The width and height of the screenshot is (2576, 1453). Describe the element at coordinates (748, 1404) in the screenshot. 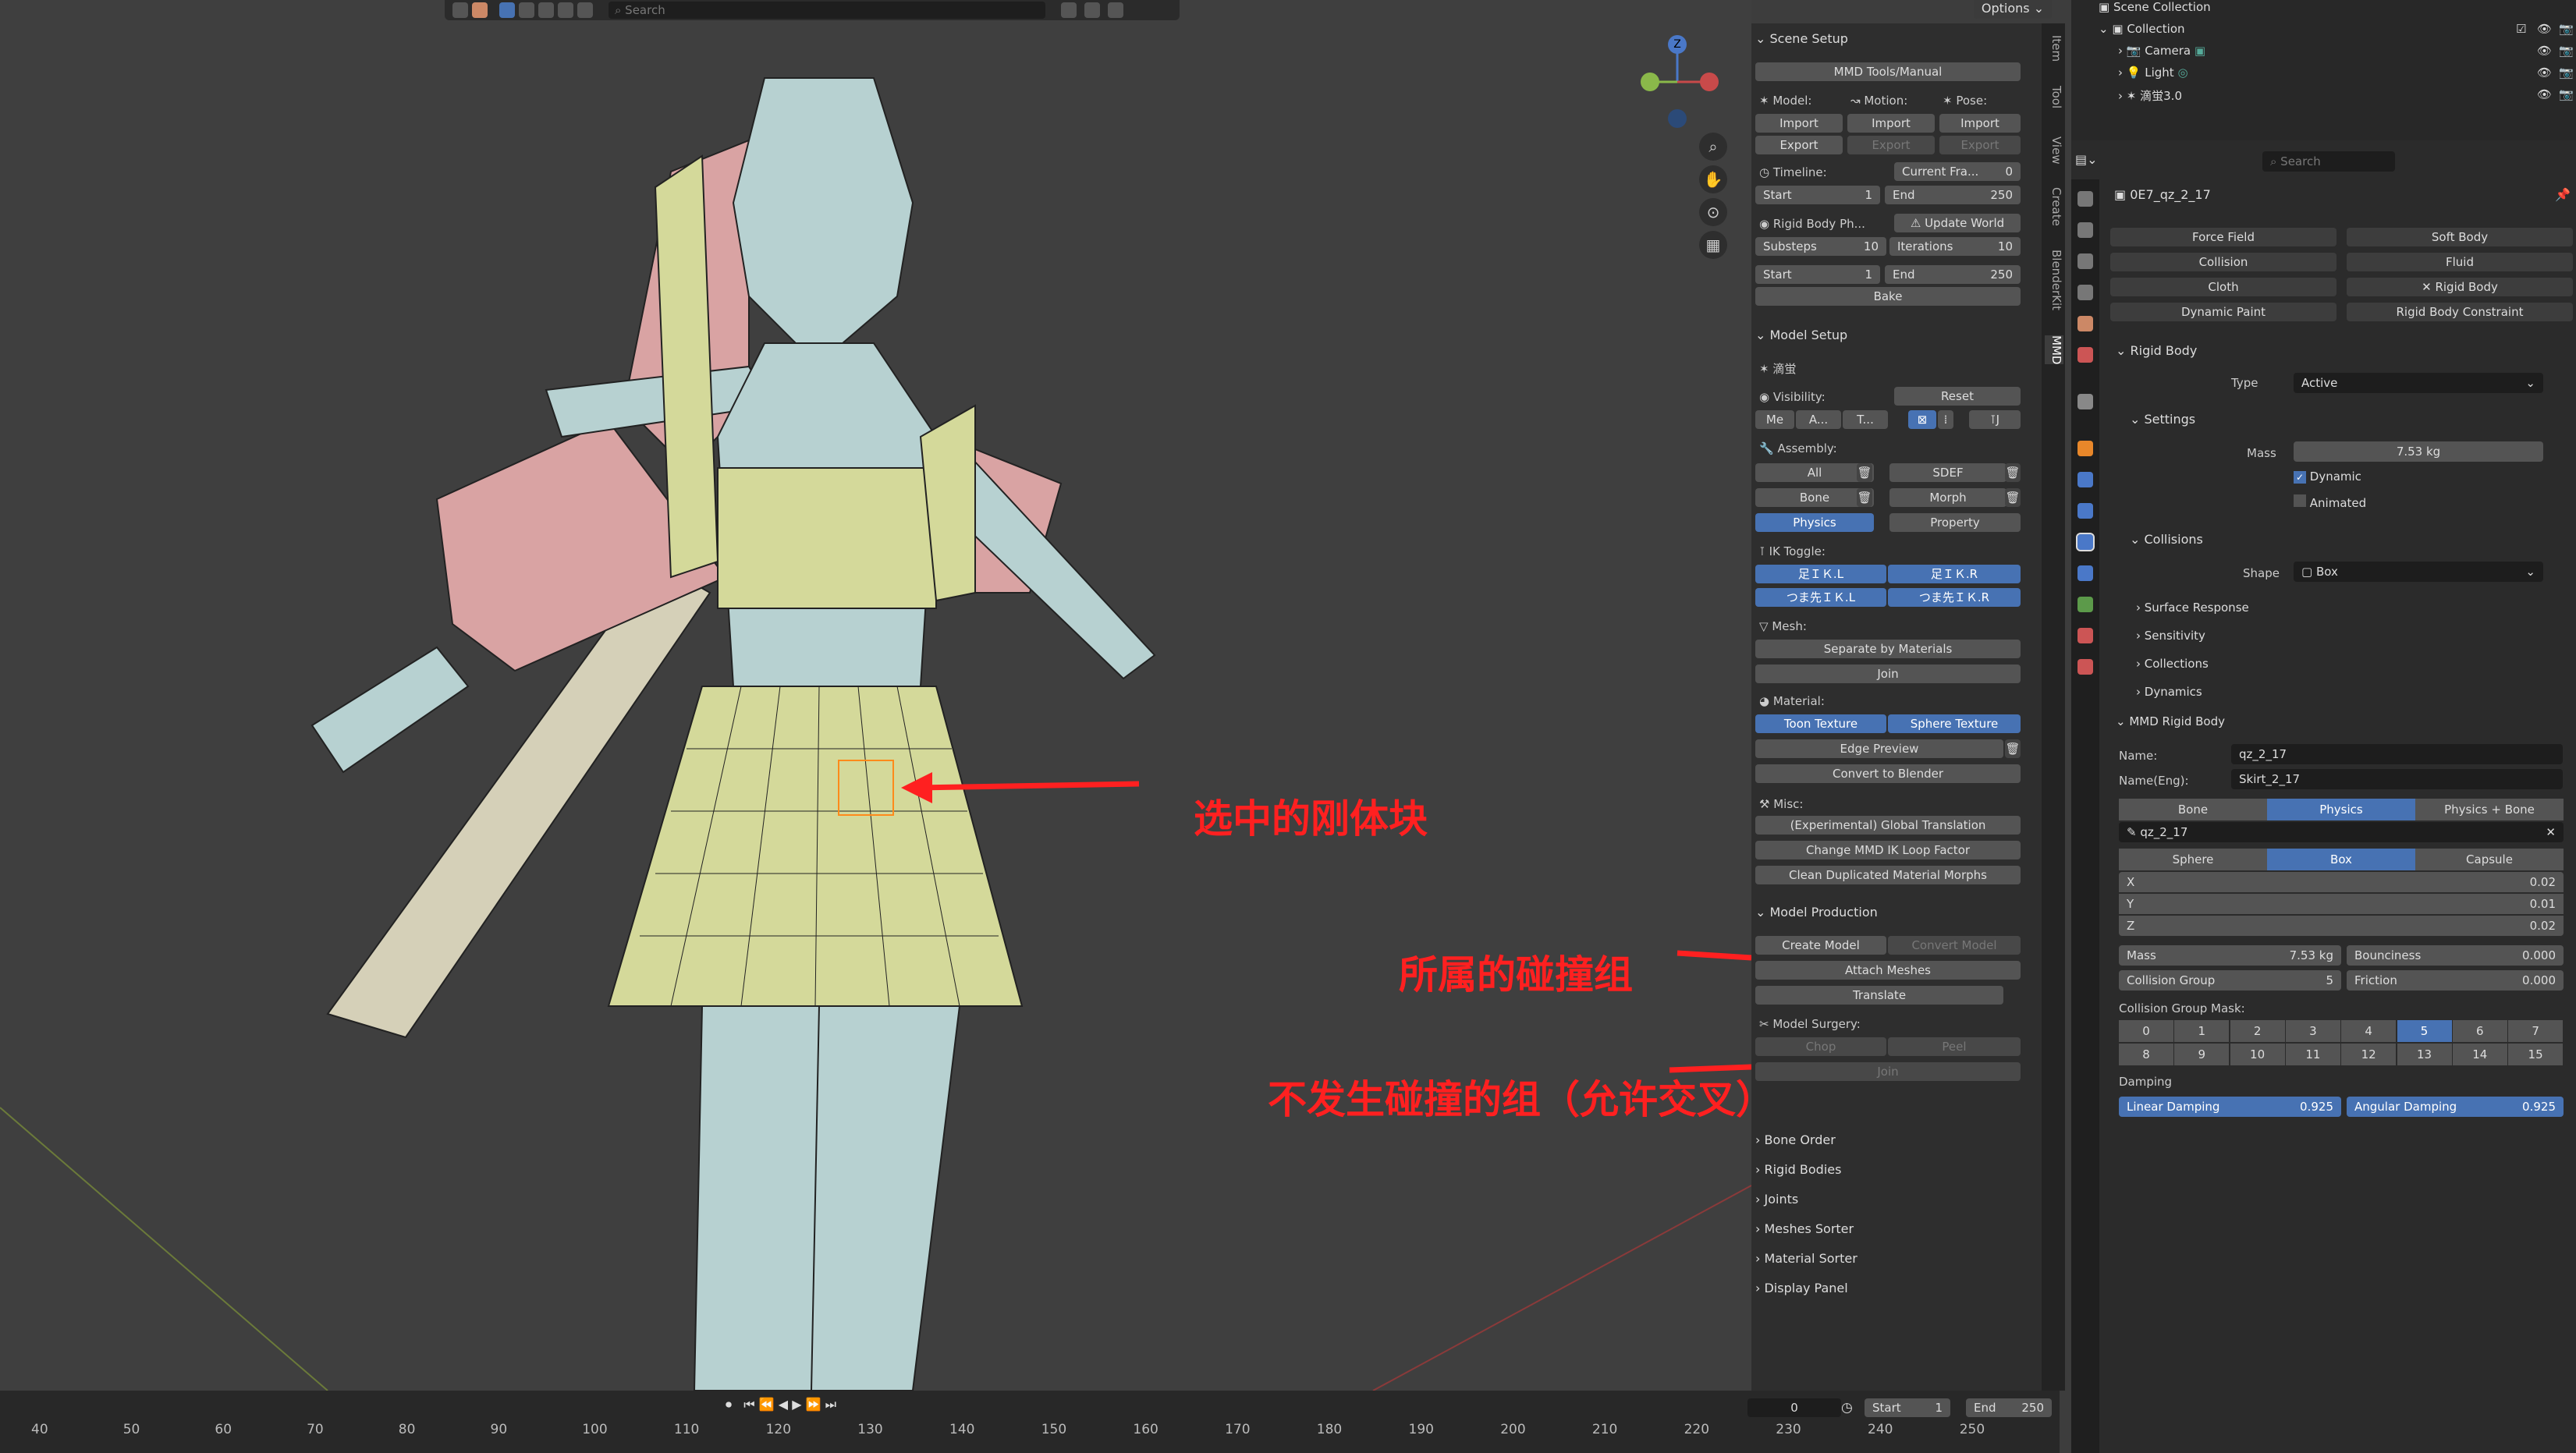

I see `jump-start-icon: ⏮` at that location.